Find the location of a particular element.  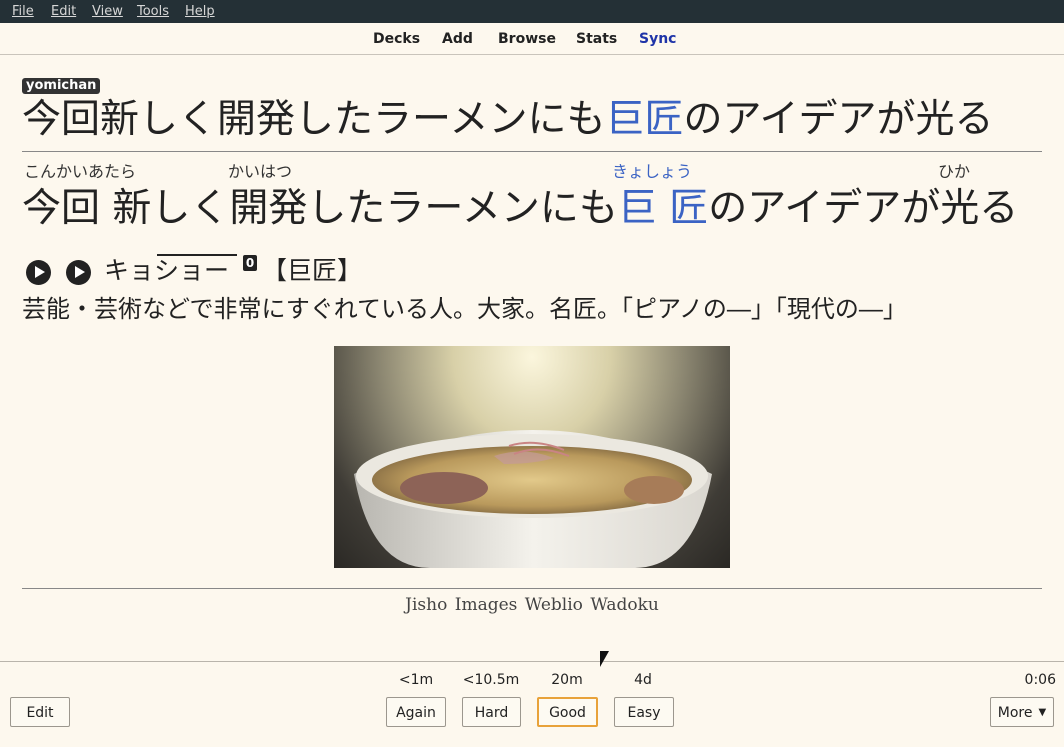

sentence-target-word: 巨 匠 is located at coordinates (663, 208).